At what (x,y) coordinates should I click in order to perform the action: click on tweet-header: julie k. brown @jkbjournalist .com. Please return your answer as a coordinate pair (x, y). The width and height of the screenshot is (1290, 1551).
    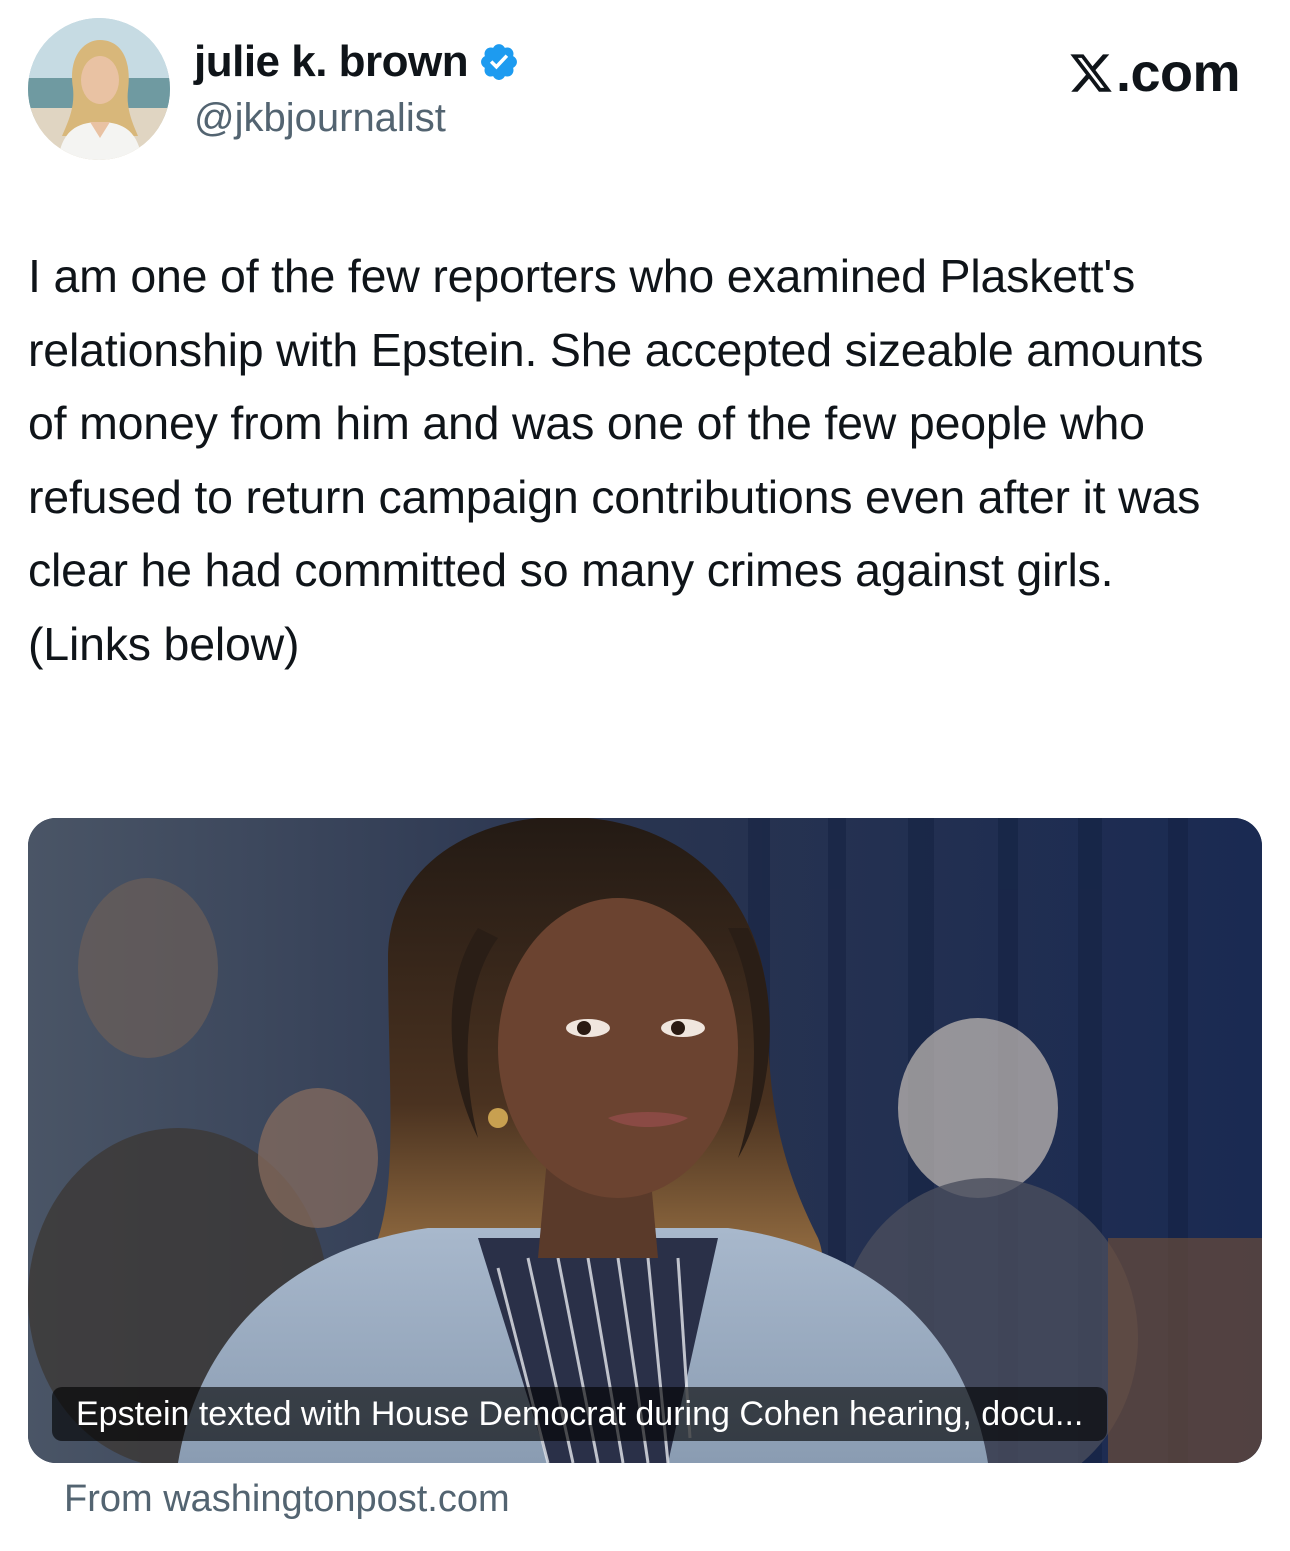
    Looking at the image, I should click on (645, 93).